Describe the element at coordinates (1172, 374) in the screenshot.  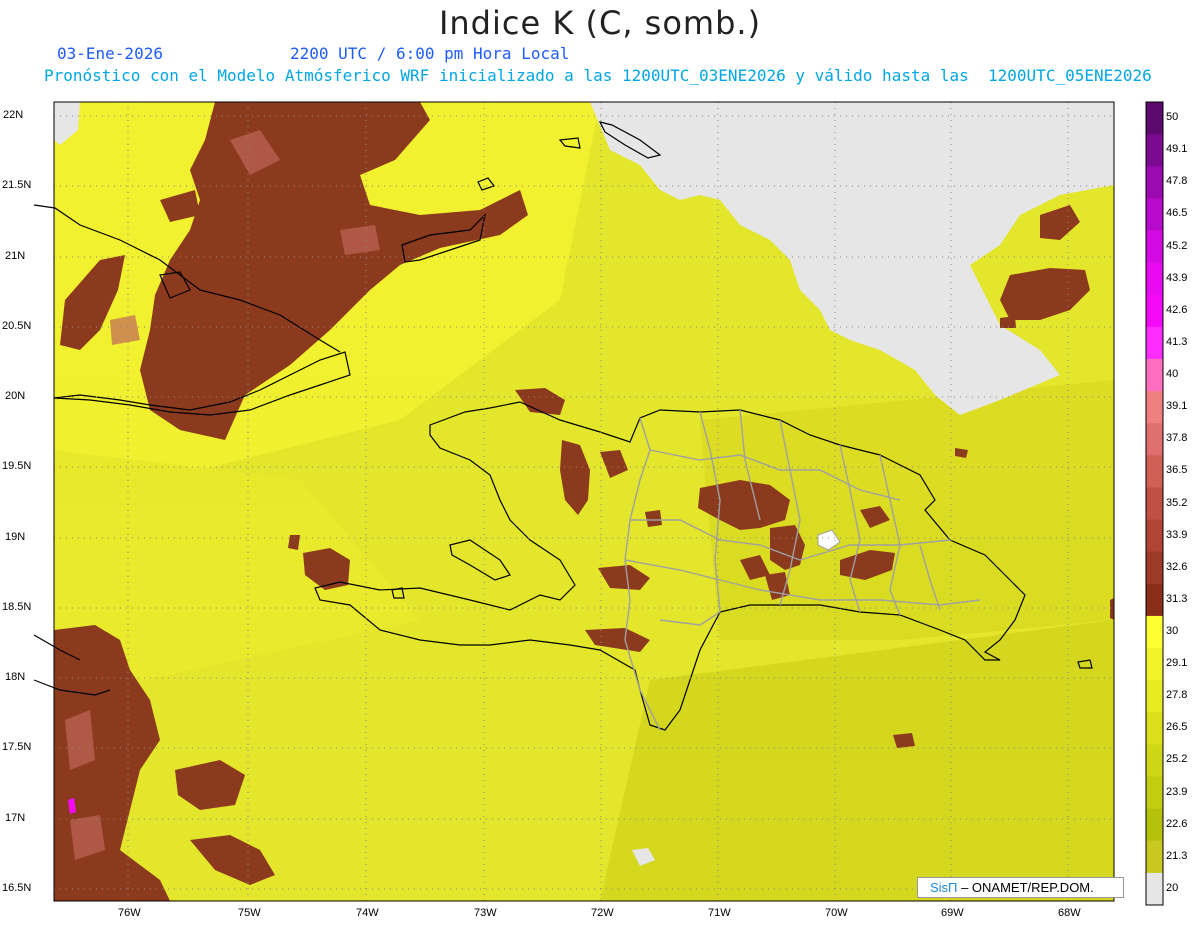
I see `colorbar-level-label: 40` at that location.